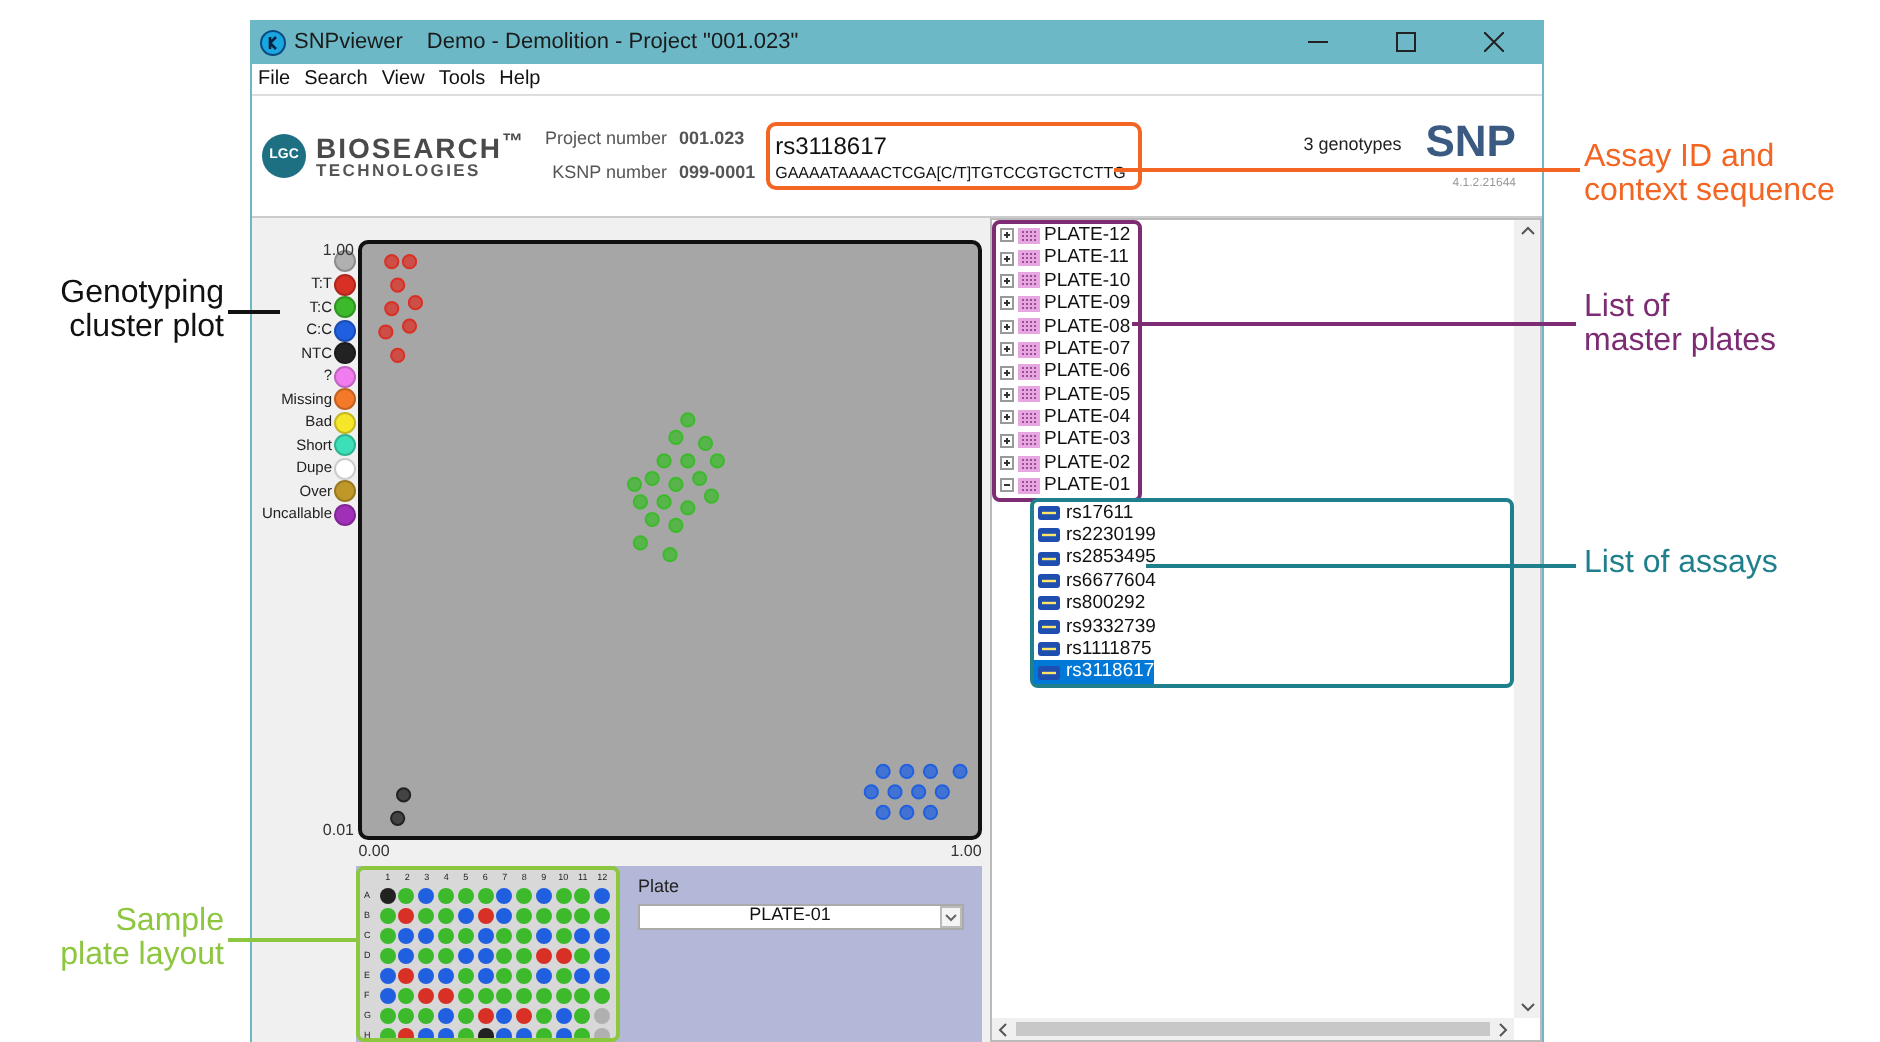 Image resolution: width=1880 pixels, height=1042 pixels. I want to click on assay-id: rs3118617, so click(832, 147).